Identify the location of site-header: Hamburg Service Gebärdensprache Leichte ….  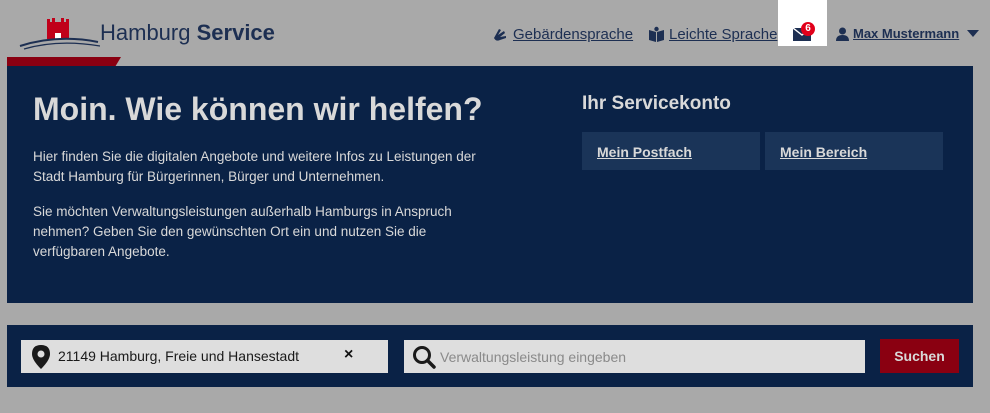
(495, 30).